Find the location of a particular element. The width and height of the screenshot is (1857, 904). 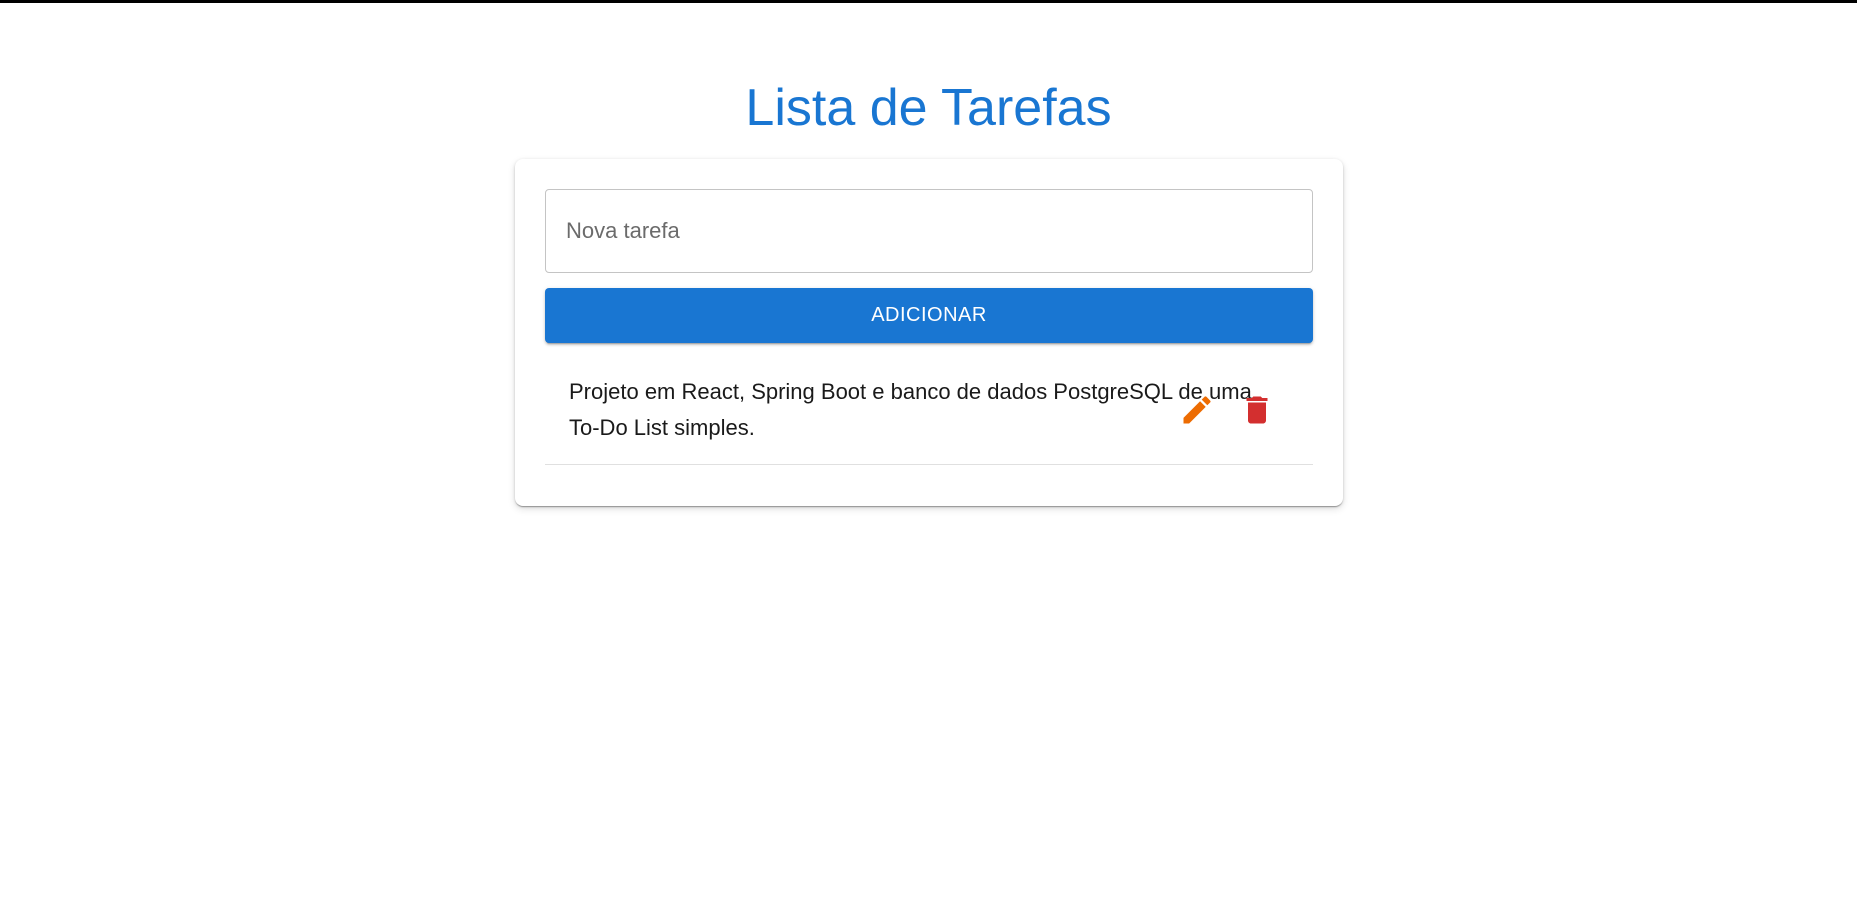

top-border is located at coordinates (928, 1).